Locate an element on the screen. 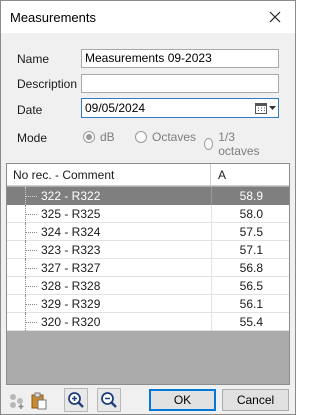  date-value: 09/05/2024 is located at coordinates (115, 108).